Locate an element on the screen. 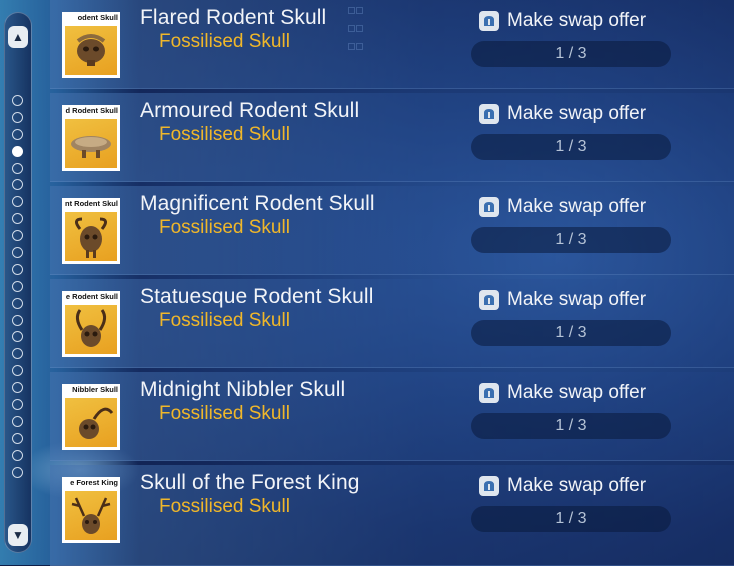 This screenshot has height=566, width=734. flared-skull-icon is located at coordinates (91, 50).